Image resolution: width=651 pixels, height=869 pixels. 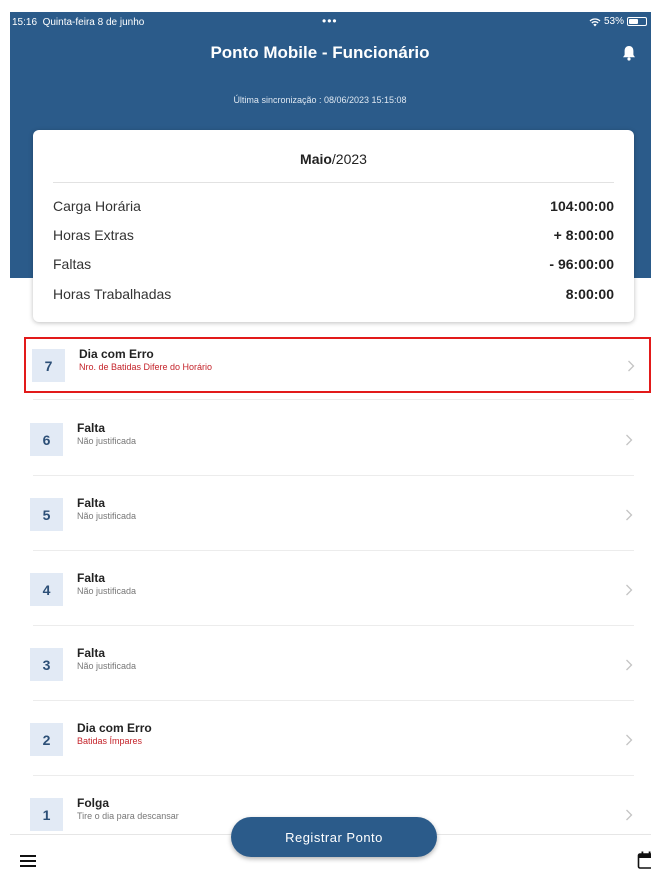 I want to click on summary-label: Faltas, so click(x=72, y=264).